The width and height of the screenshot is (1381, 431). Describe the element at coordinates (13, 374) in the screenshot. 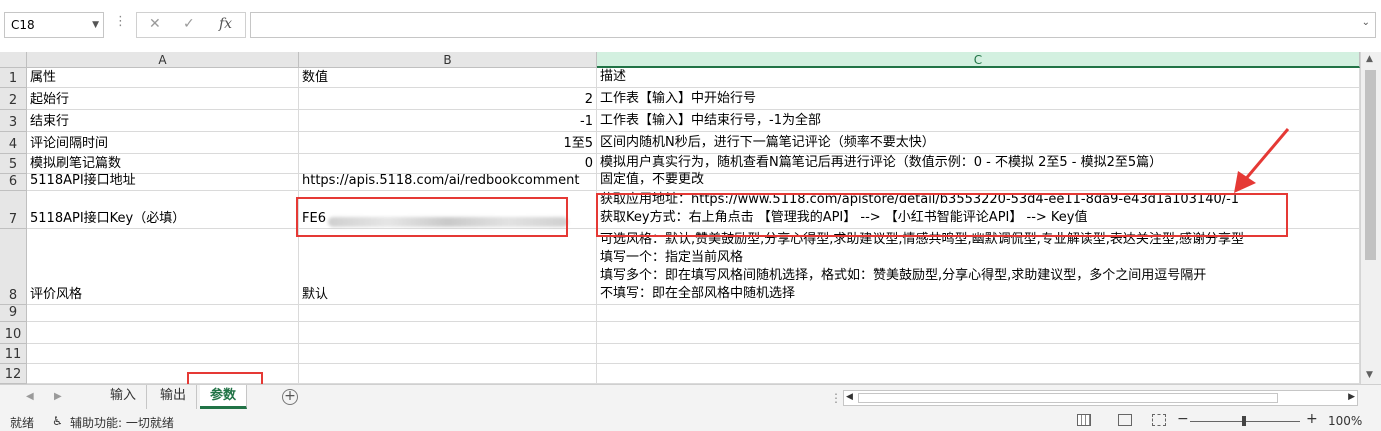

I see `row-header: 12` at that location.